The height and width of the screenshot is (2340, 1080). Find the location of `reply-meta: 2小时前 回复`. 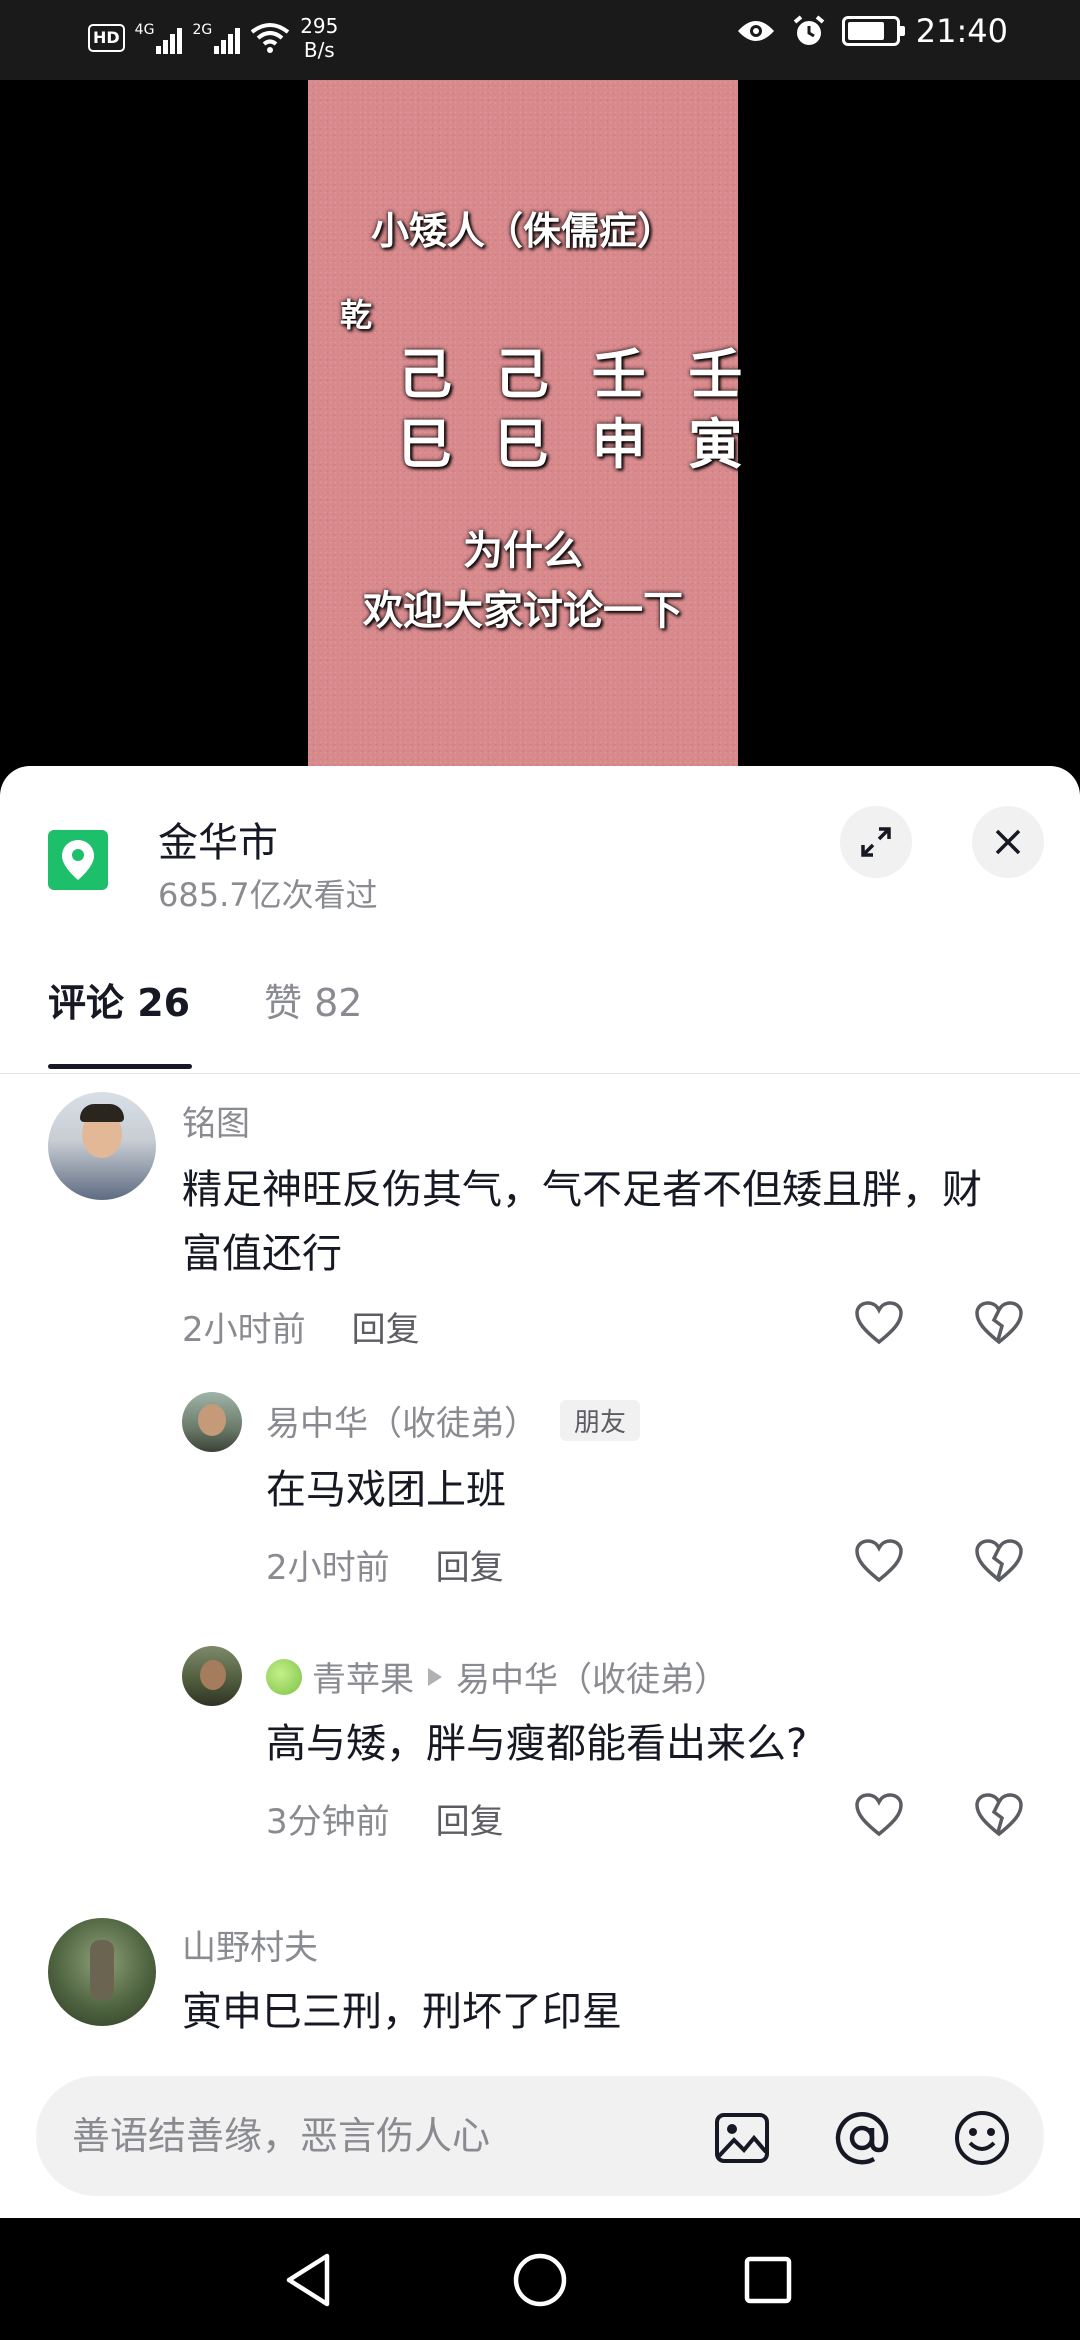

reply-meta: 2小时前 回复 is located at coordinates (385, 1564).